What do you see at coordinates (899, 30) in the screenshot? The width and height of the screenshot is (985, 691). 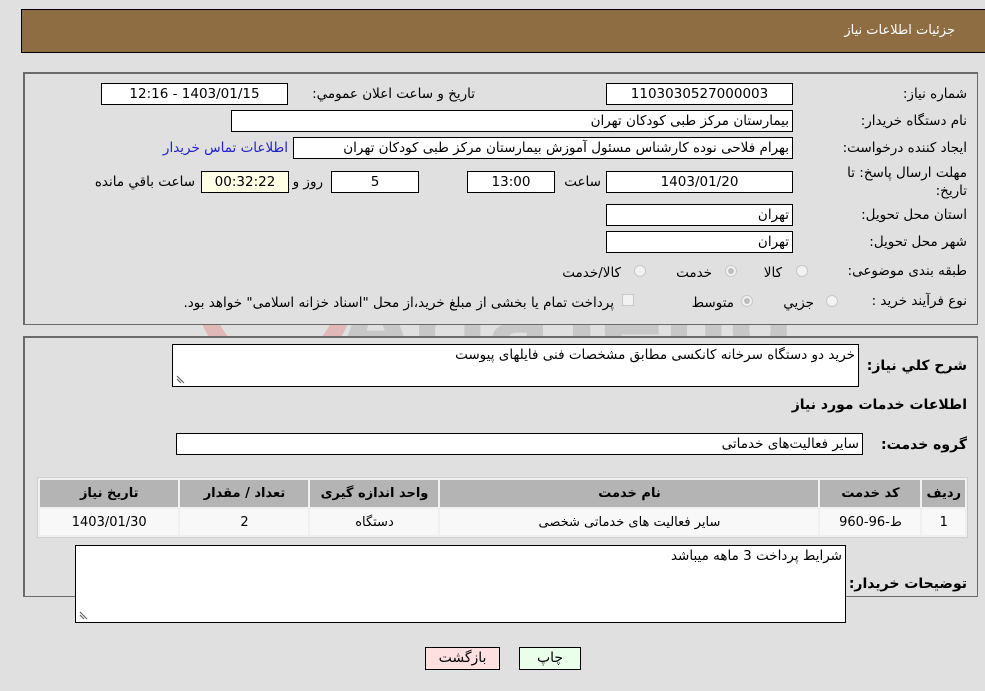 I see `page-title: جزئیات اطلاعات نیاز` at bounding box center [899, 30].